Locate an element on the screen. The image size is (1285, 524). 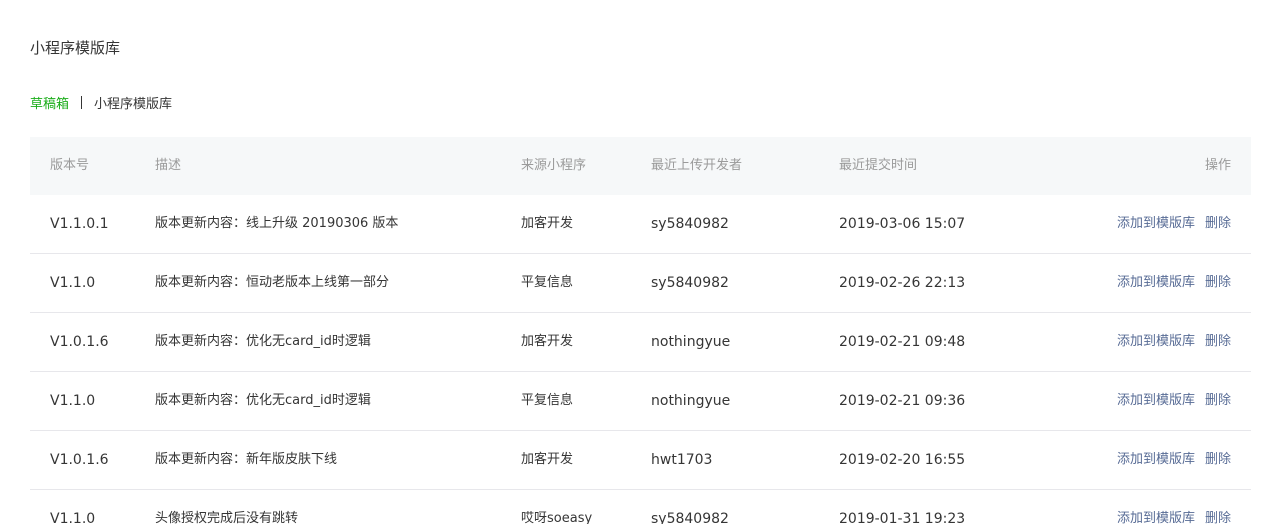
row-time: 2019-02-21 09:48 is located at coordinates (902, 342).